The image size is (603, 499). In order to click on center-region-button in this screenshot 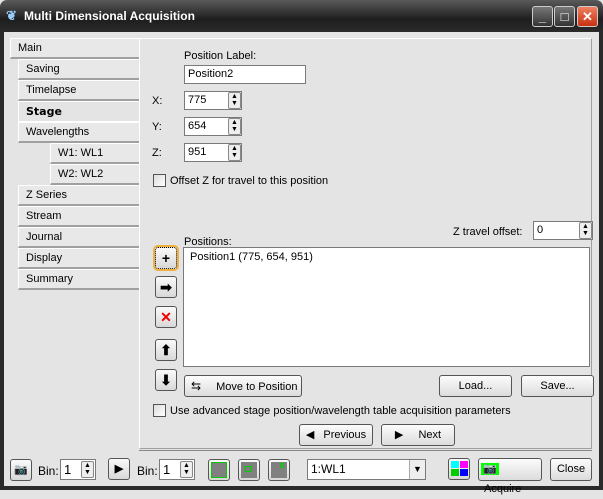, I will do `click(249, 470)`.